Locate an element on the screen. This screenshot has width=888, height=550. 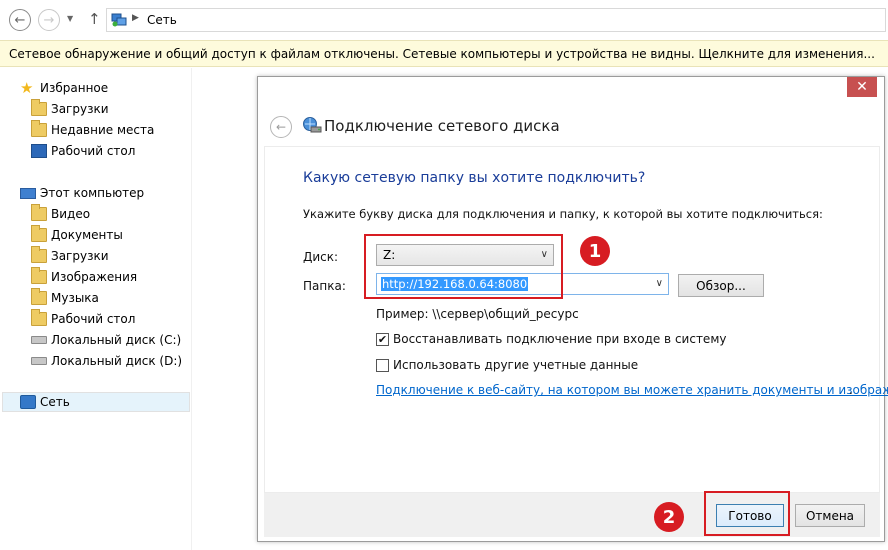
sidebar-item-desktop-pc: Рабочий стол is located at coordinates (83, 319).